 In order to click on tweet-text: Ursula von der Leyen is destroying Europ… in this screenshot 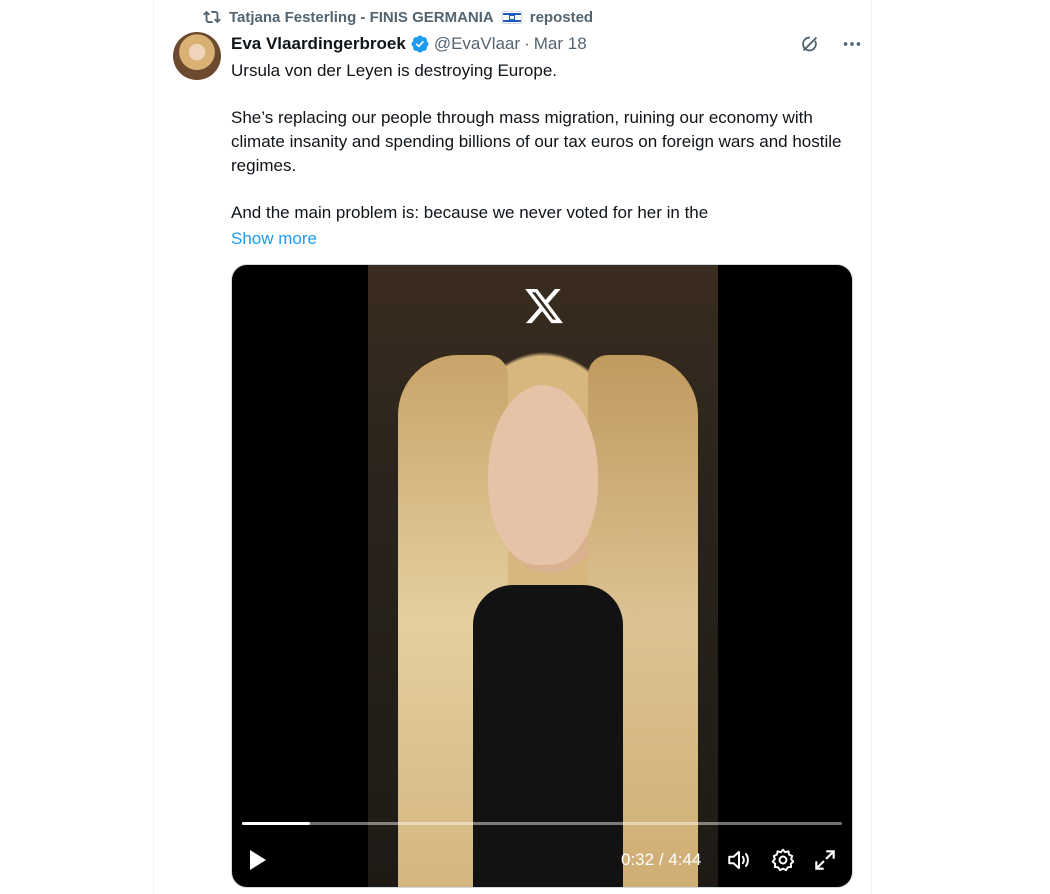, I will do `click(541, 142)`.